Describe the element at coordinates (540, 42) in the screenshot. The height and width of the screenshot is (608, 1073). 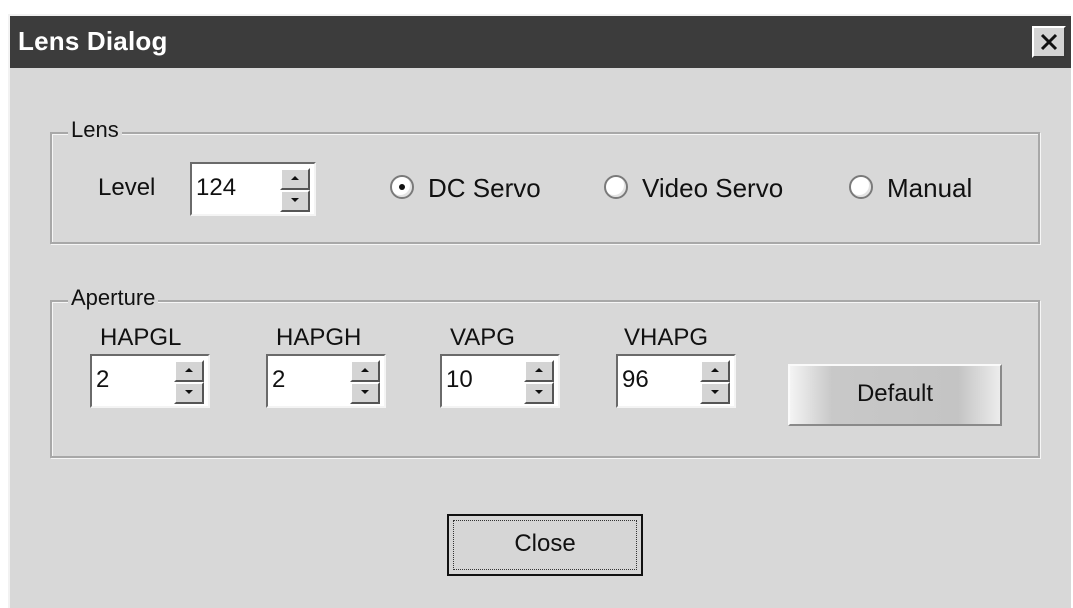
I see `title-bar: Lens Dialog` at that location.